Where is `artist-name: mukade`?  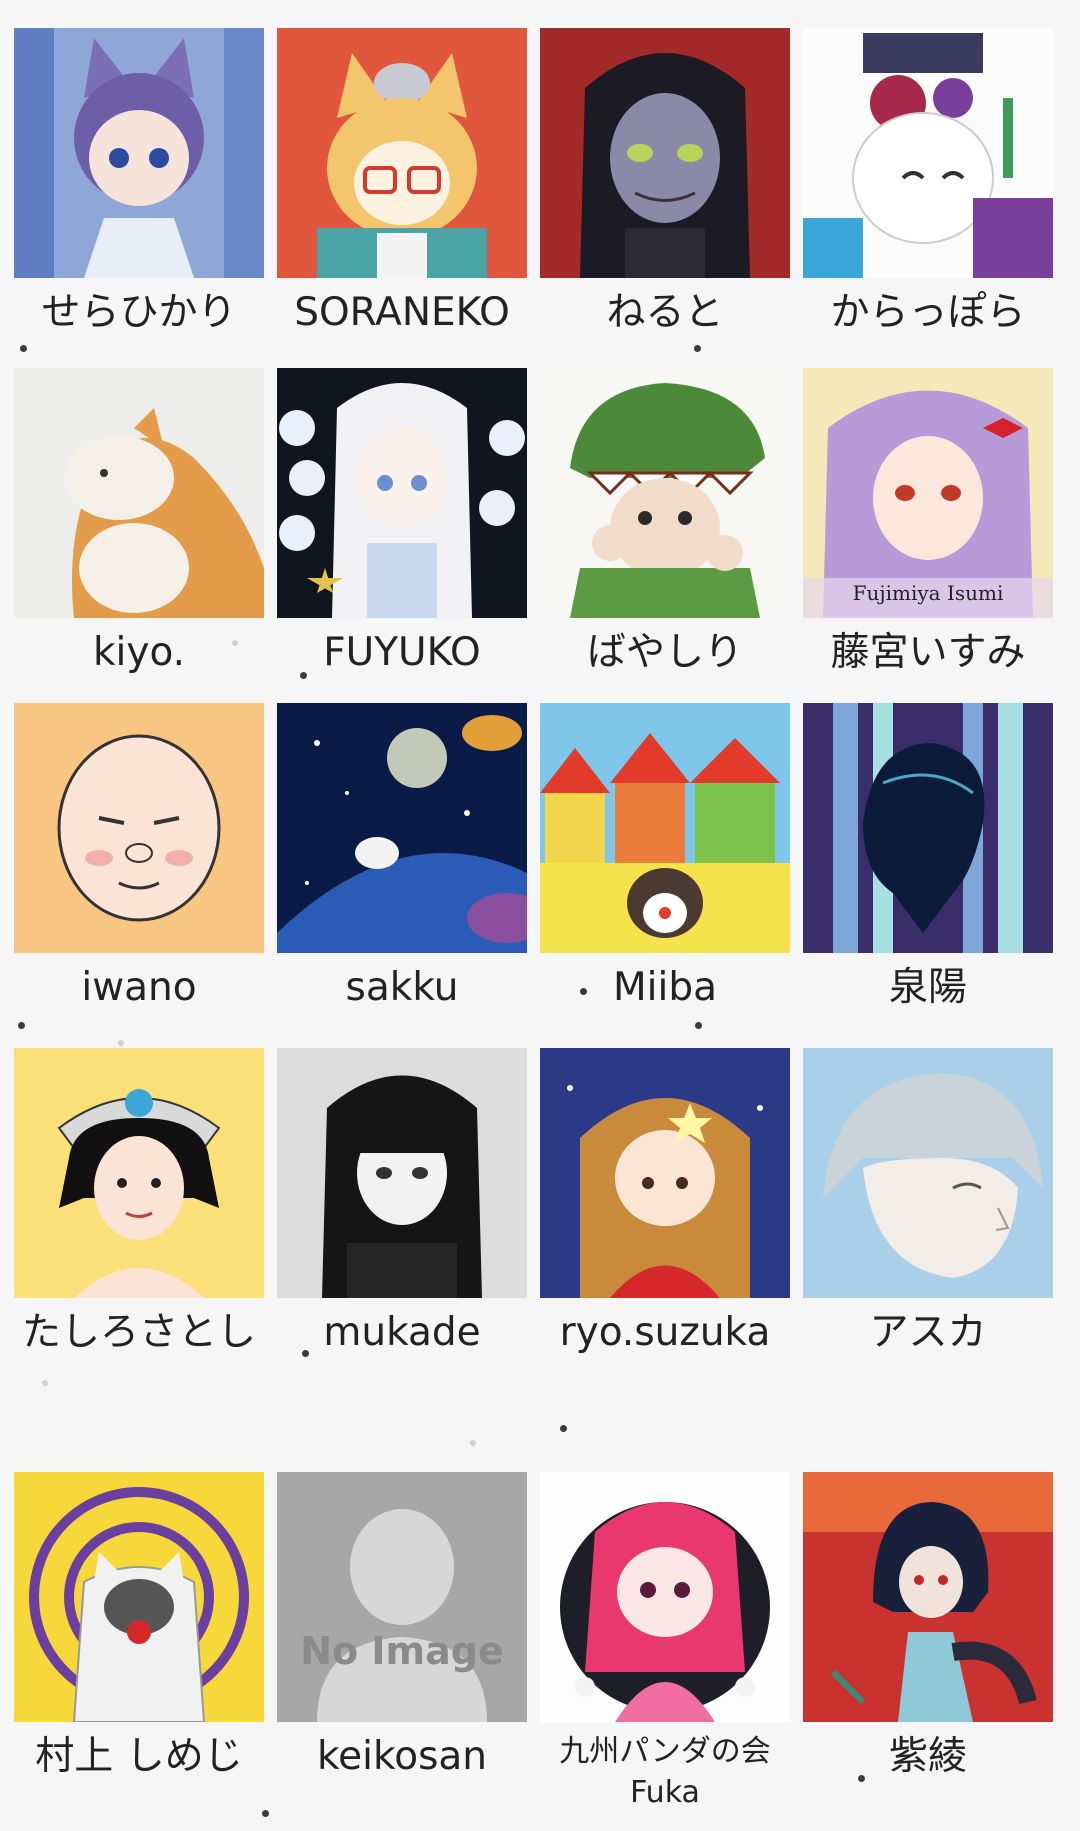
artist-name: mukade is located at coordinates (402, 1333).